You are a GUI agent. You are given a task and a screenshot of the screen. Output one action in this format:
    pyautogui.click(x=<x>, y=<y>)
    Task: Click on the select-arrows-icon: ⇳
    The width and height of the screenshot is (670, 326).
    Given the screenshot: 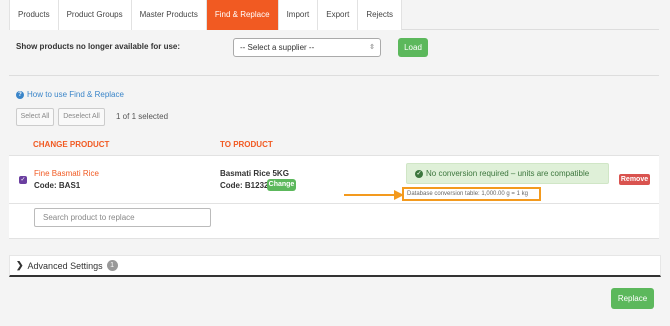 What is the action you would take?
    pyautogui.click(x=372, y=47)
    